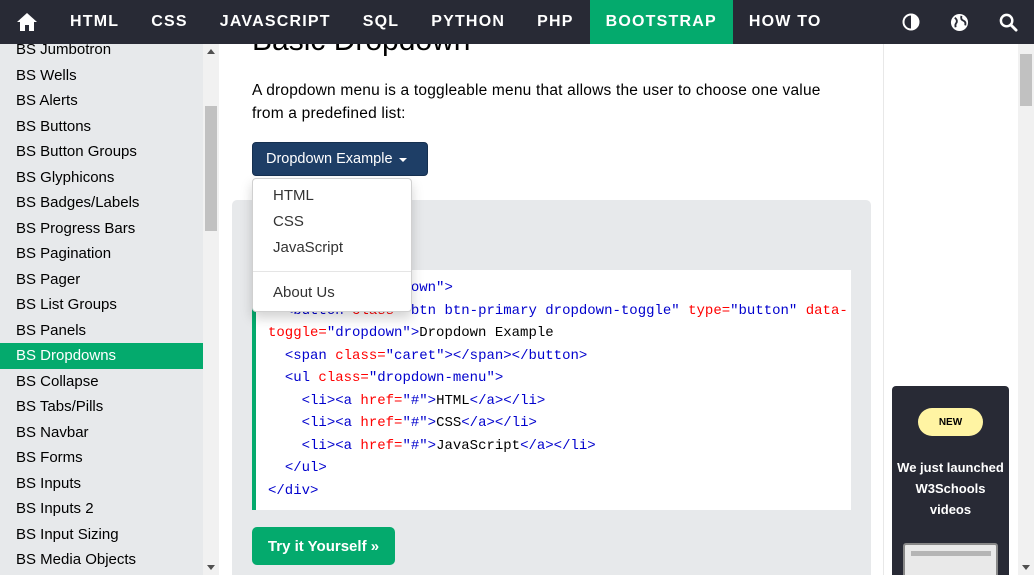 The image size is (1034, 575). I want to click on sidebar-item-bs-media-objects: BS Media Objects, so click(101, 560).